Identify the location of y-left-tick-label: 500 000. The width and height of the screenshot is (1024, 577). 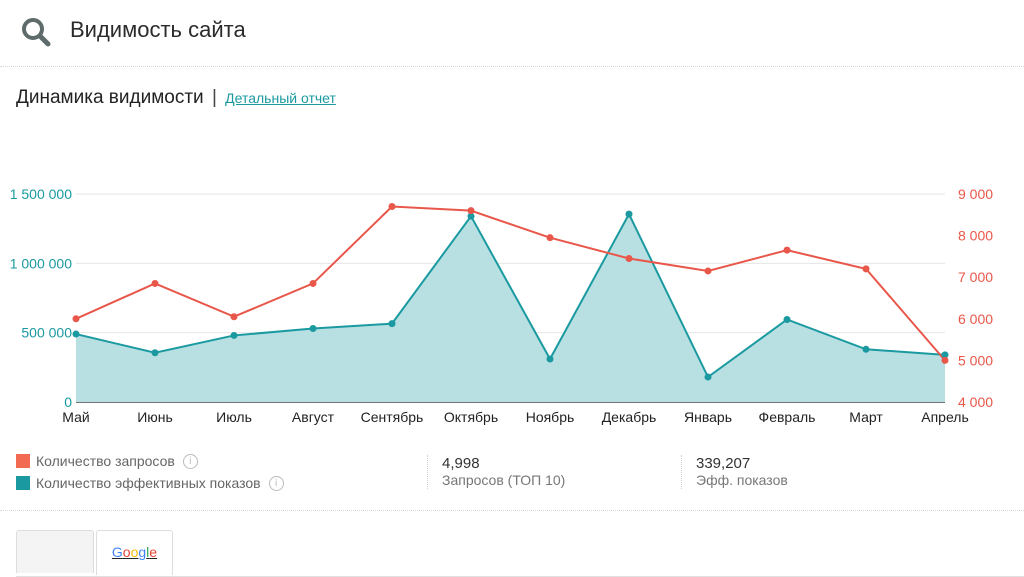
(46, 333).